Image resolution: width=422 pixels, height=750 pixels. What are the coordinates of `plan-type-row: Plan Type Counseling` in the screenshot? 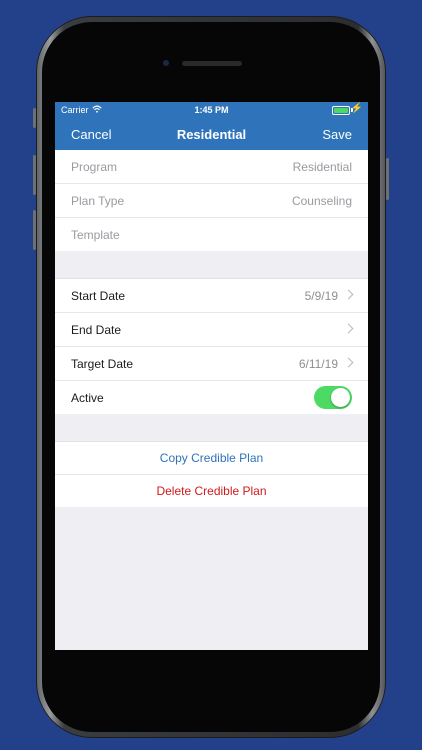 It's located at (211, 201).